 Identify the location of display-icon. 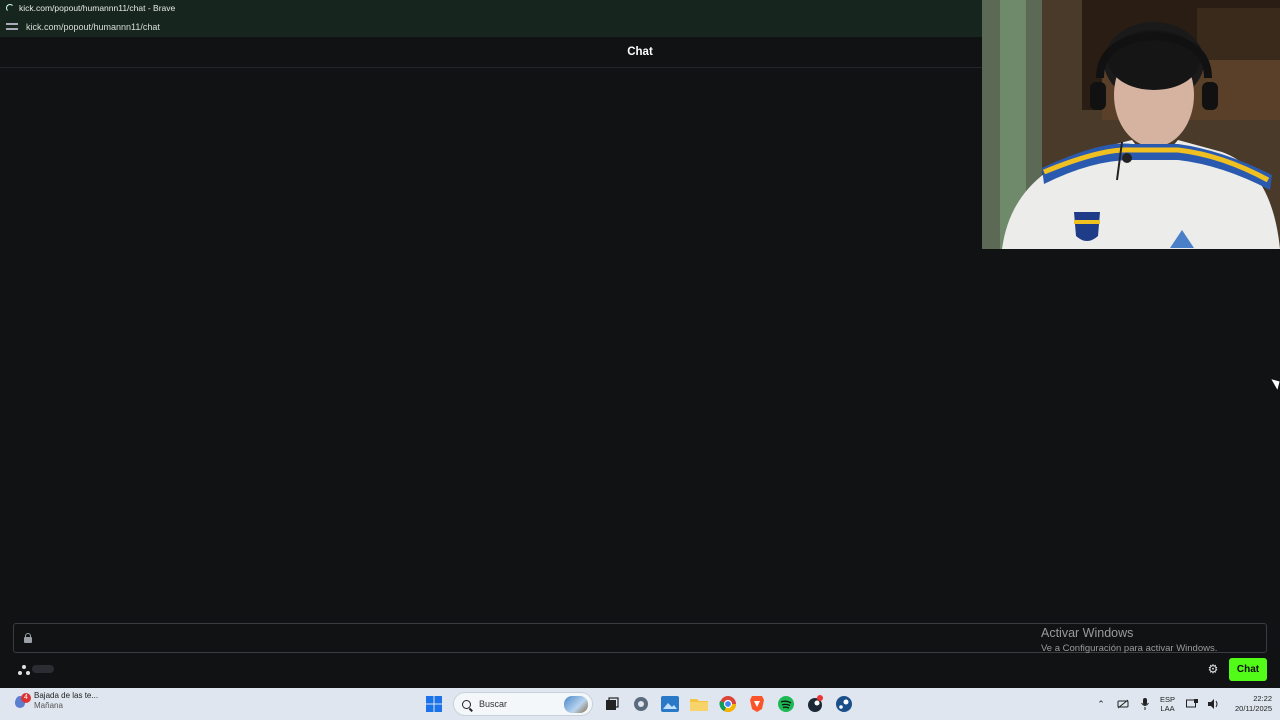
(1192, 704).